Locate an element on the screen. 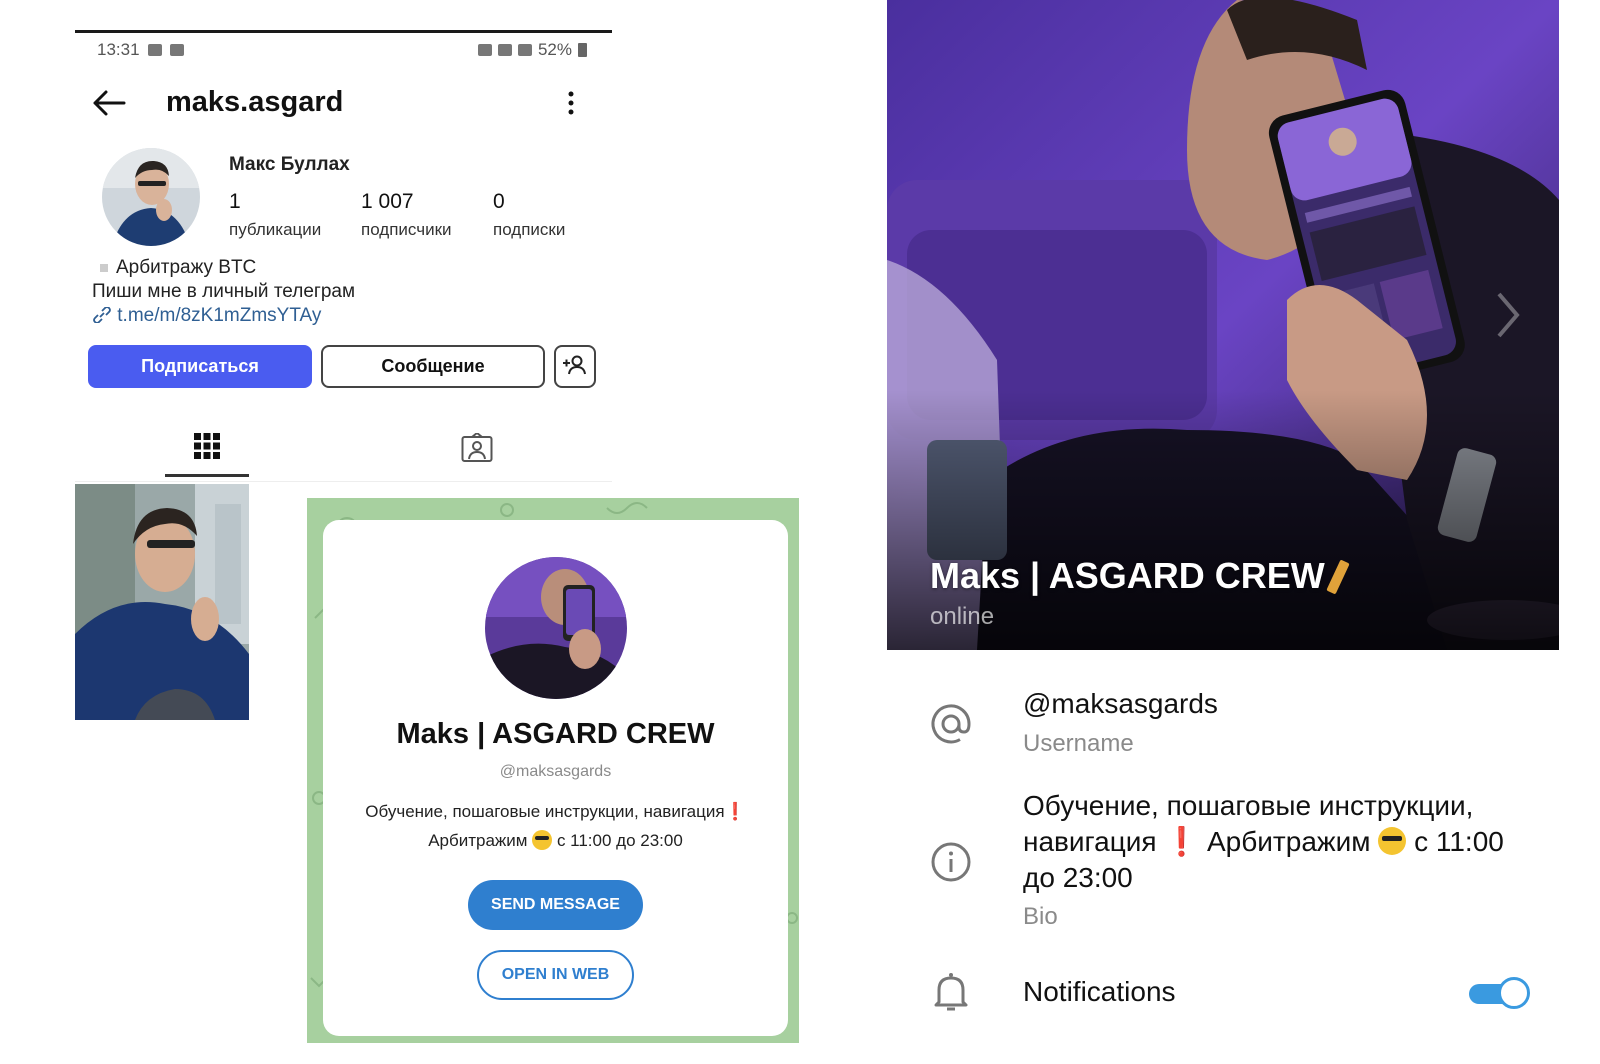 The width and height of the screenshot is (1600, 1064). stat-value: 0 is located at coordinates (499, 201).